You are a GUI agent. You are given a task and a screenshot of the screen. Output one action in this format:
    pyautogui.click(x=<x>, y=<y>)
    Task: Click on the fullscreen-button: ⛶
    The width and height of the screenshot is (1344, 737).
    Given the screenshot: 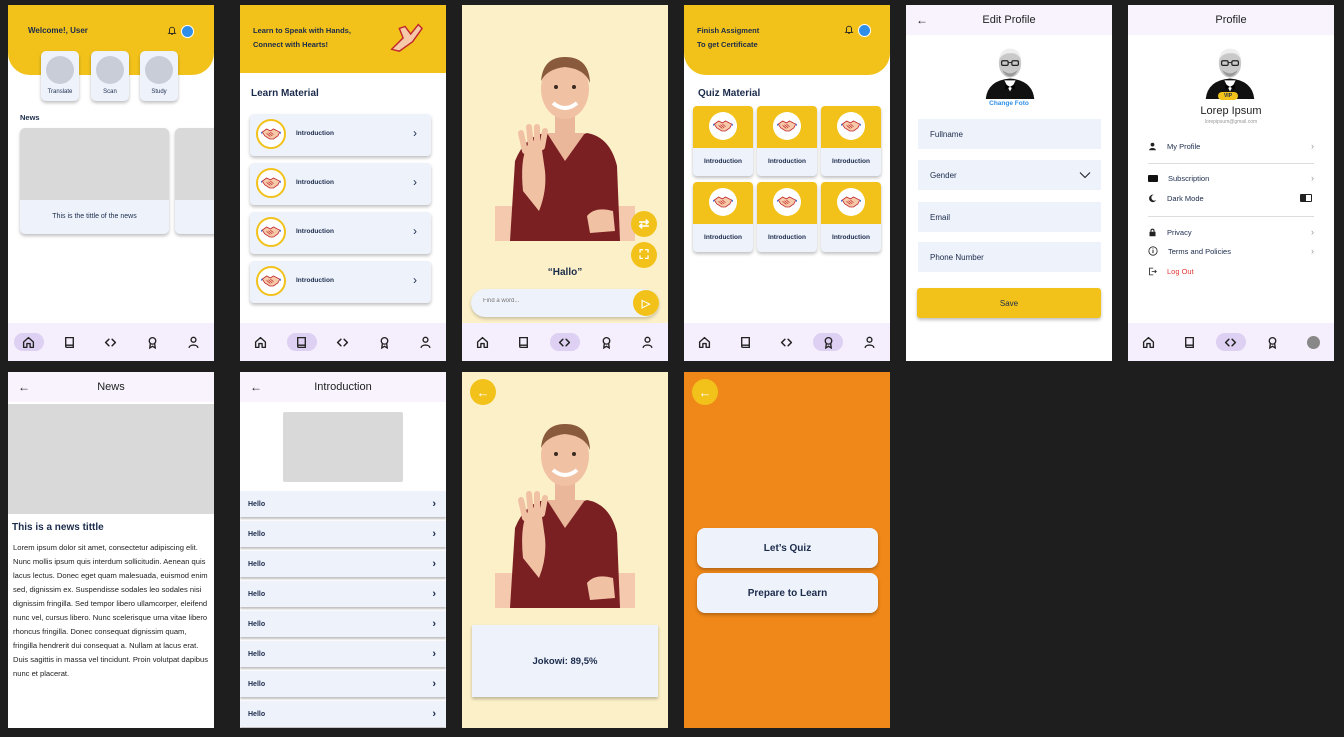 What is the action you would take?
    pyautogui.click(x=644, y=255)
    